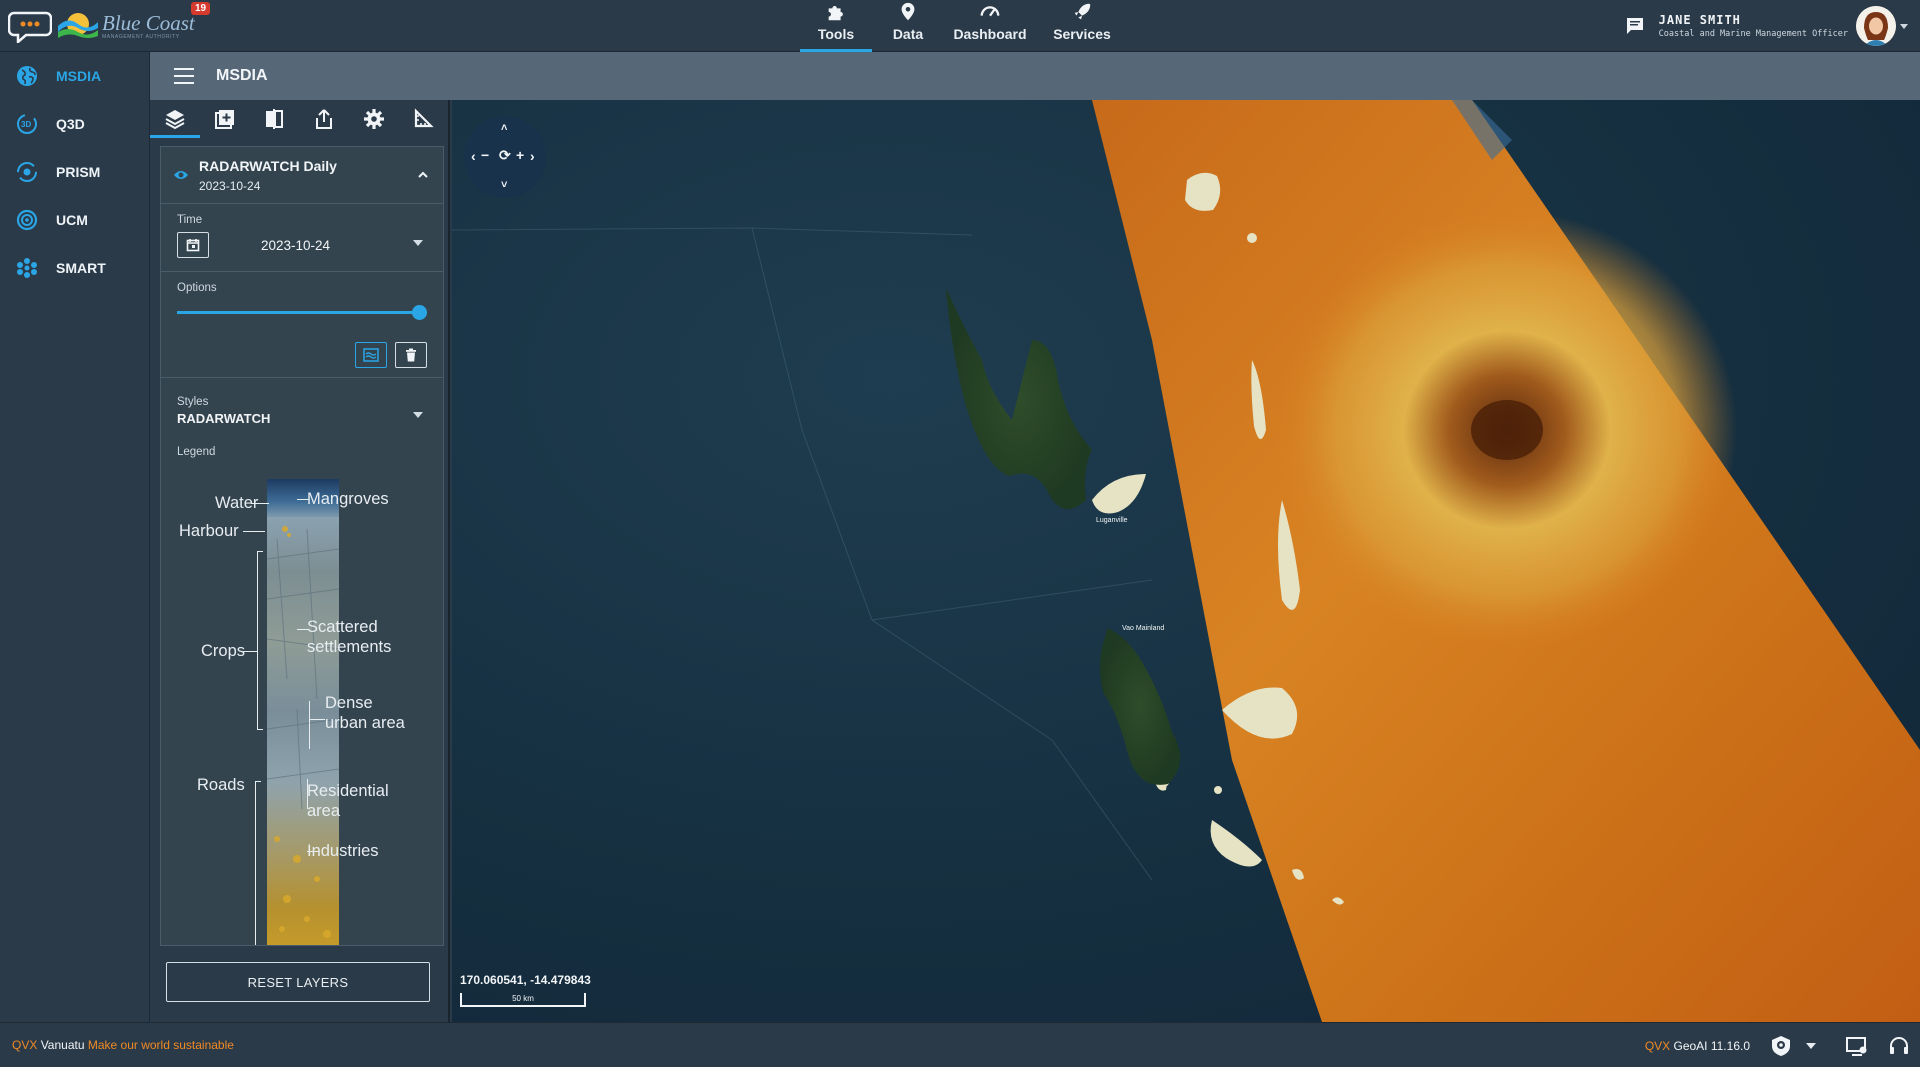  Describe the element at coordinates (1753, 34) in the screenshot. I see `user-role: Coastal and Marine Management Officer` at that location.